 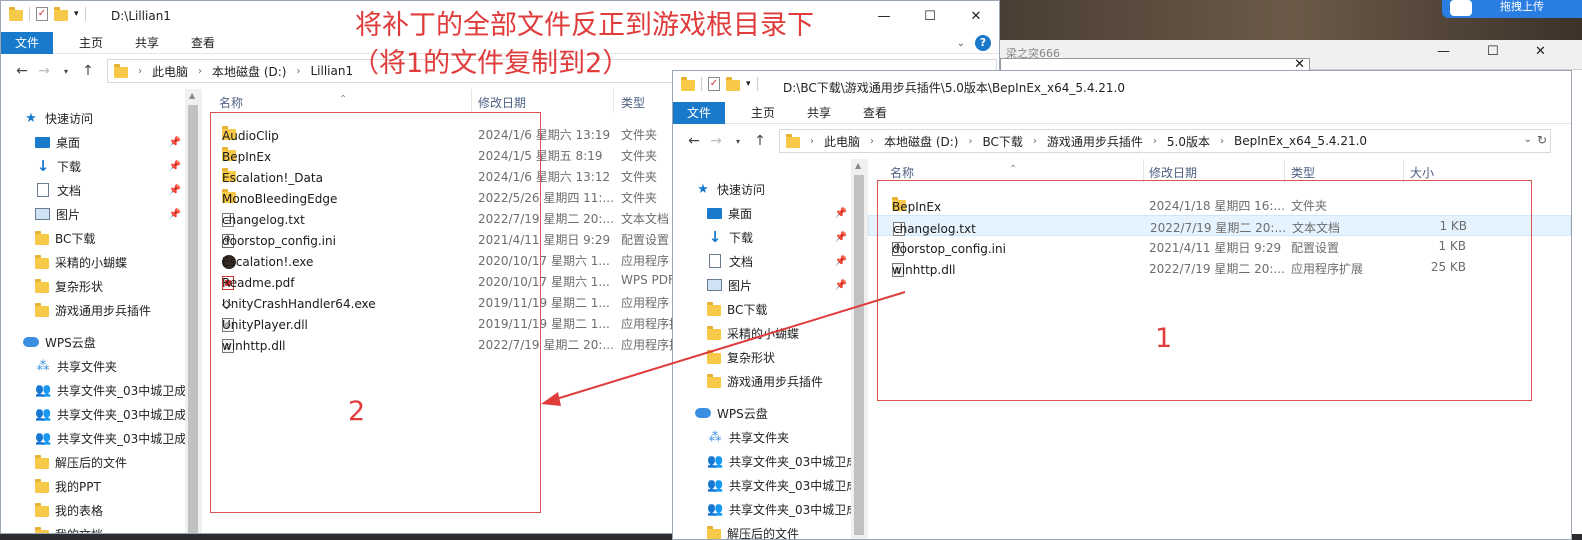 What do you see at coordinates (1095, 141) in the screenshot?
I see `breadcrumb-plugin: 游戏通用步兵插件` at bounding box center [1095, 141].